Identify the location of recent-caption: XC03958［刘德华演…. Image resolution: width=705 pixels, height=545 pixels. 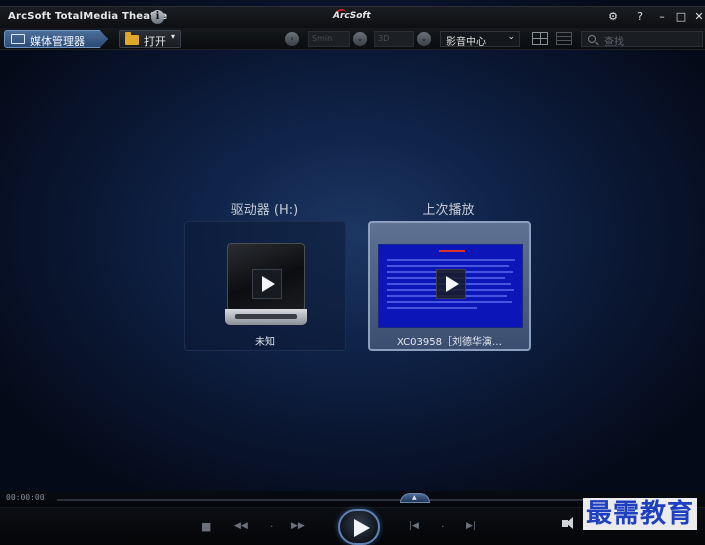
(449, 342).